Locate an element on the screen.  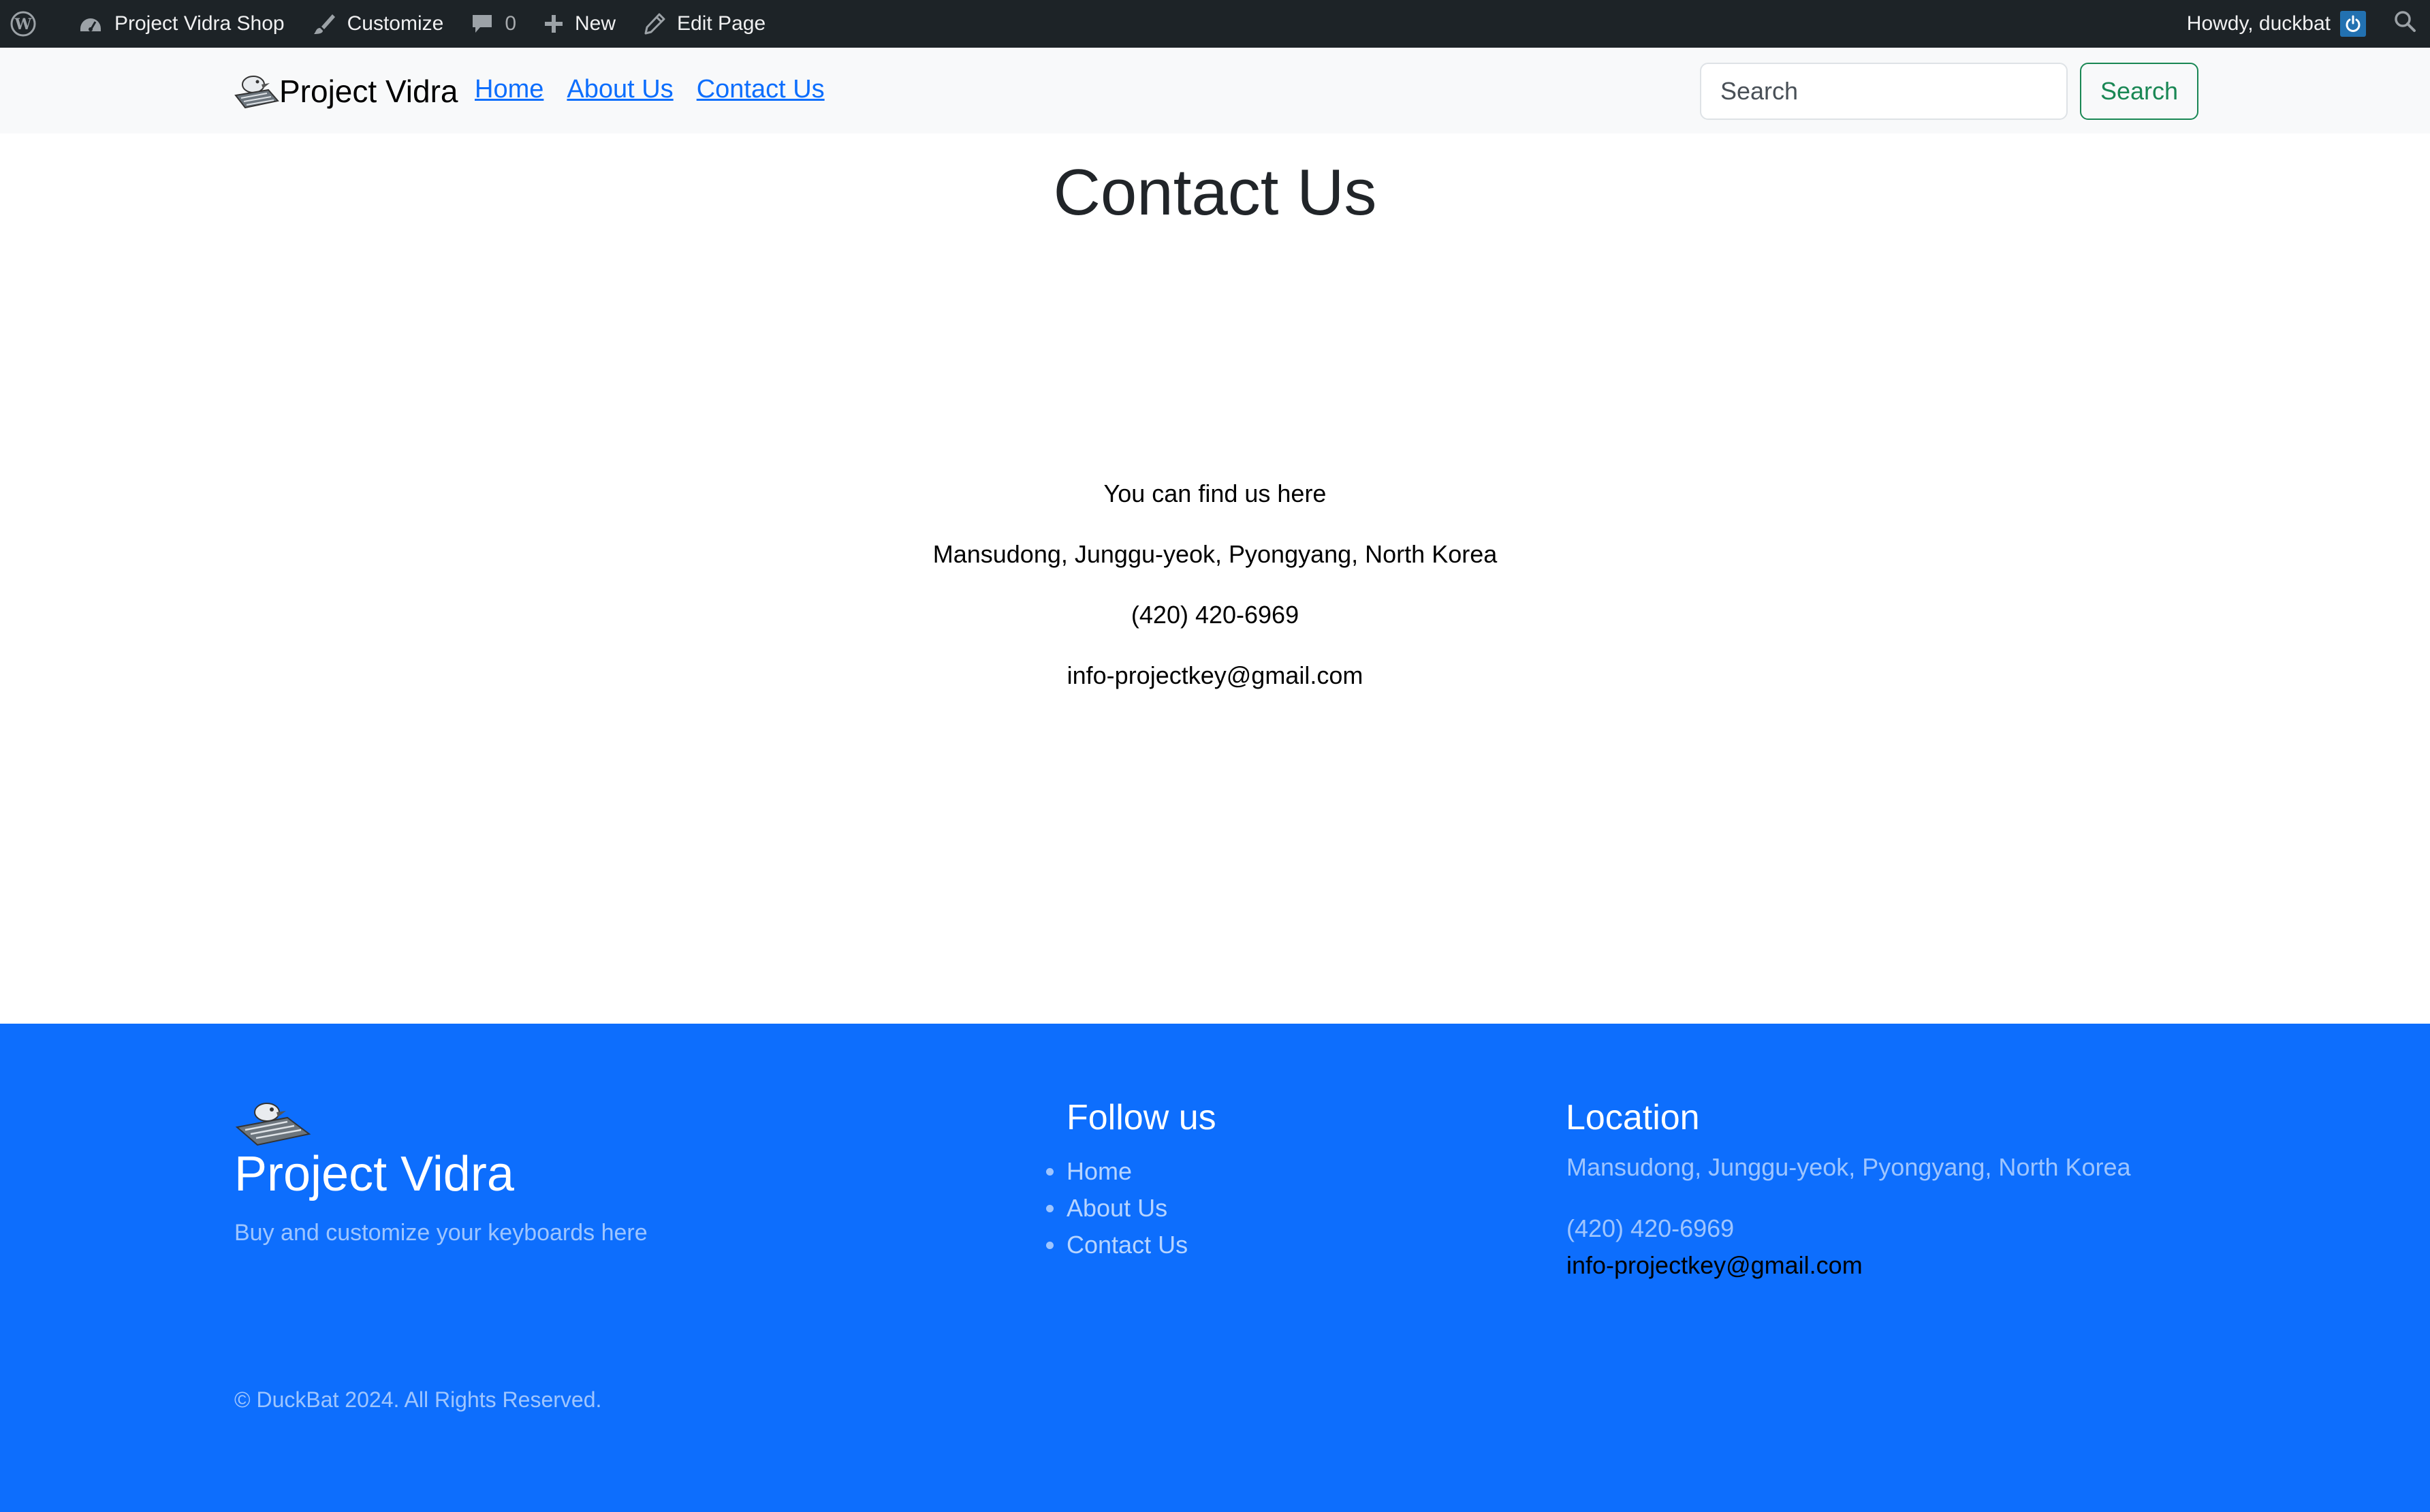
brand-name: Project Vidra is located at coordinates (368, 91).